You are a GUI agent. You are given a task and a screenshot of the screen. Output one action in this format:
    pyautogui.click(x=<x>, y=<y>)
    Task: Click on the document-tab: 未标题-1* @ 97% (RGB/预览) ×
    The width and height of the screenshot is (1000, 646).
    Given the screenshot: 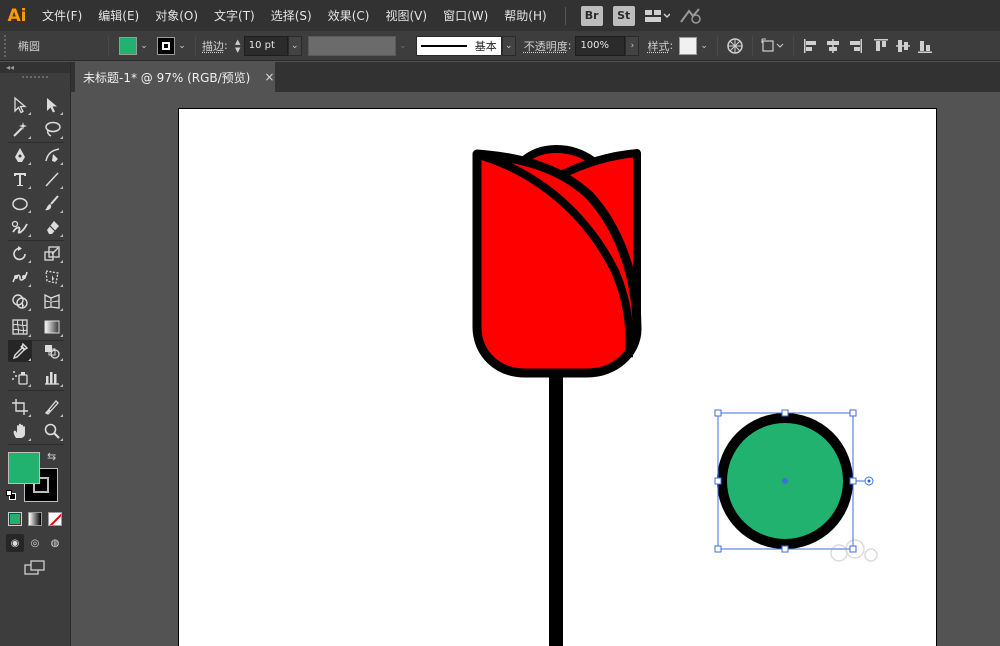 What is the action you would take?
    pyautogui.click(x=175, y=77)
    